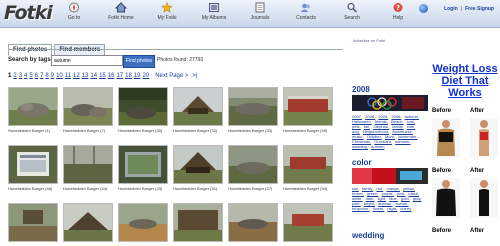  What do you see at coordinates (465, 72) in the screenshot?
I see `ad-headline: Weight Loss Diet That Works` at bounding box center [465, 72].